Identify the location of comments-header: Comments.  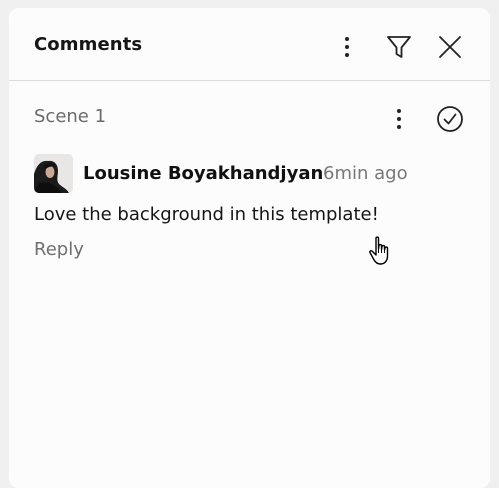
(249, 44).